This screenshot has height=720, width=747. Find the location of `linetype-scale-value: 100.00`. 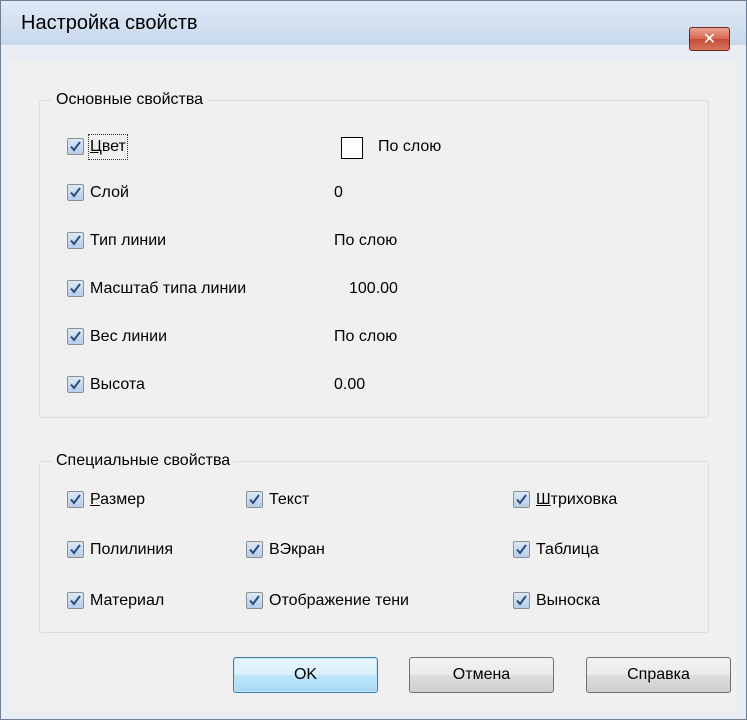

linetype-scale-value: 100.00 is located at coordinates (373, 288).